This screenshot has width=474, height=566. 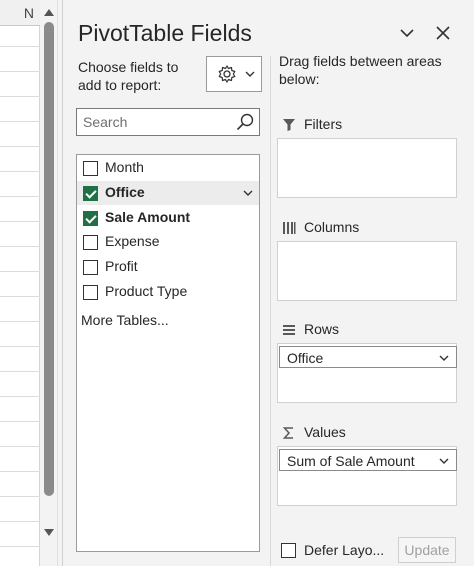 What do you see at coordinates (20, 13) in the screenshot?
I see `column-header: N` at bounding box center [20, 13].